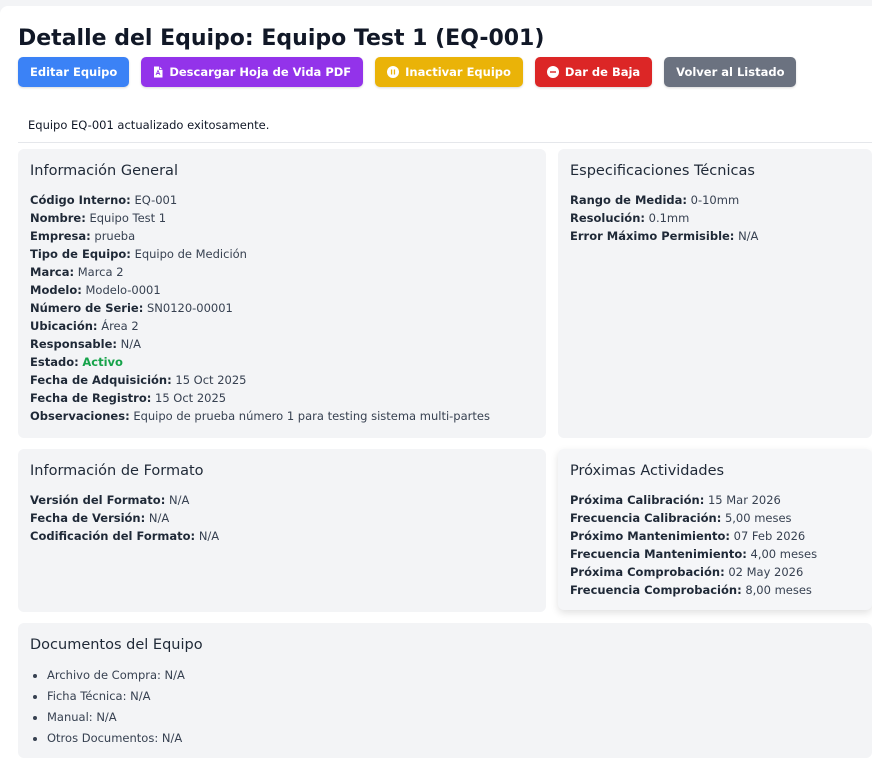 This screenshot has width=872, height=772. What do you see at coordinates (84, 326) in the screenshot?
I see `field-location: Ubicación: Área 2` at bounding box center [84, 326].